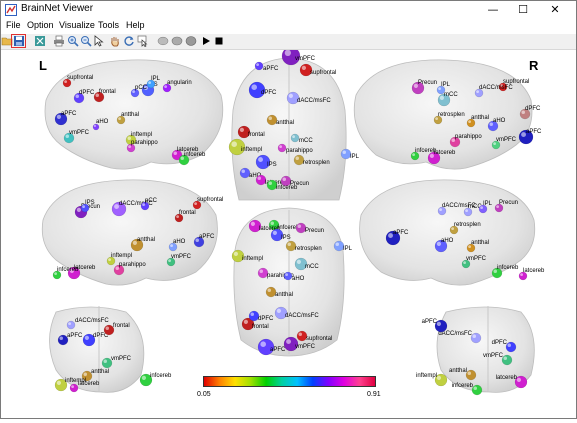  I want to click on colorbar-max-label: 0.91, so click(374, 394).